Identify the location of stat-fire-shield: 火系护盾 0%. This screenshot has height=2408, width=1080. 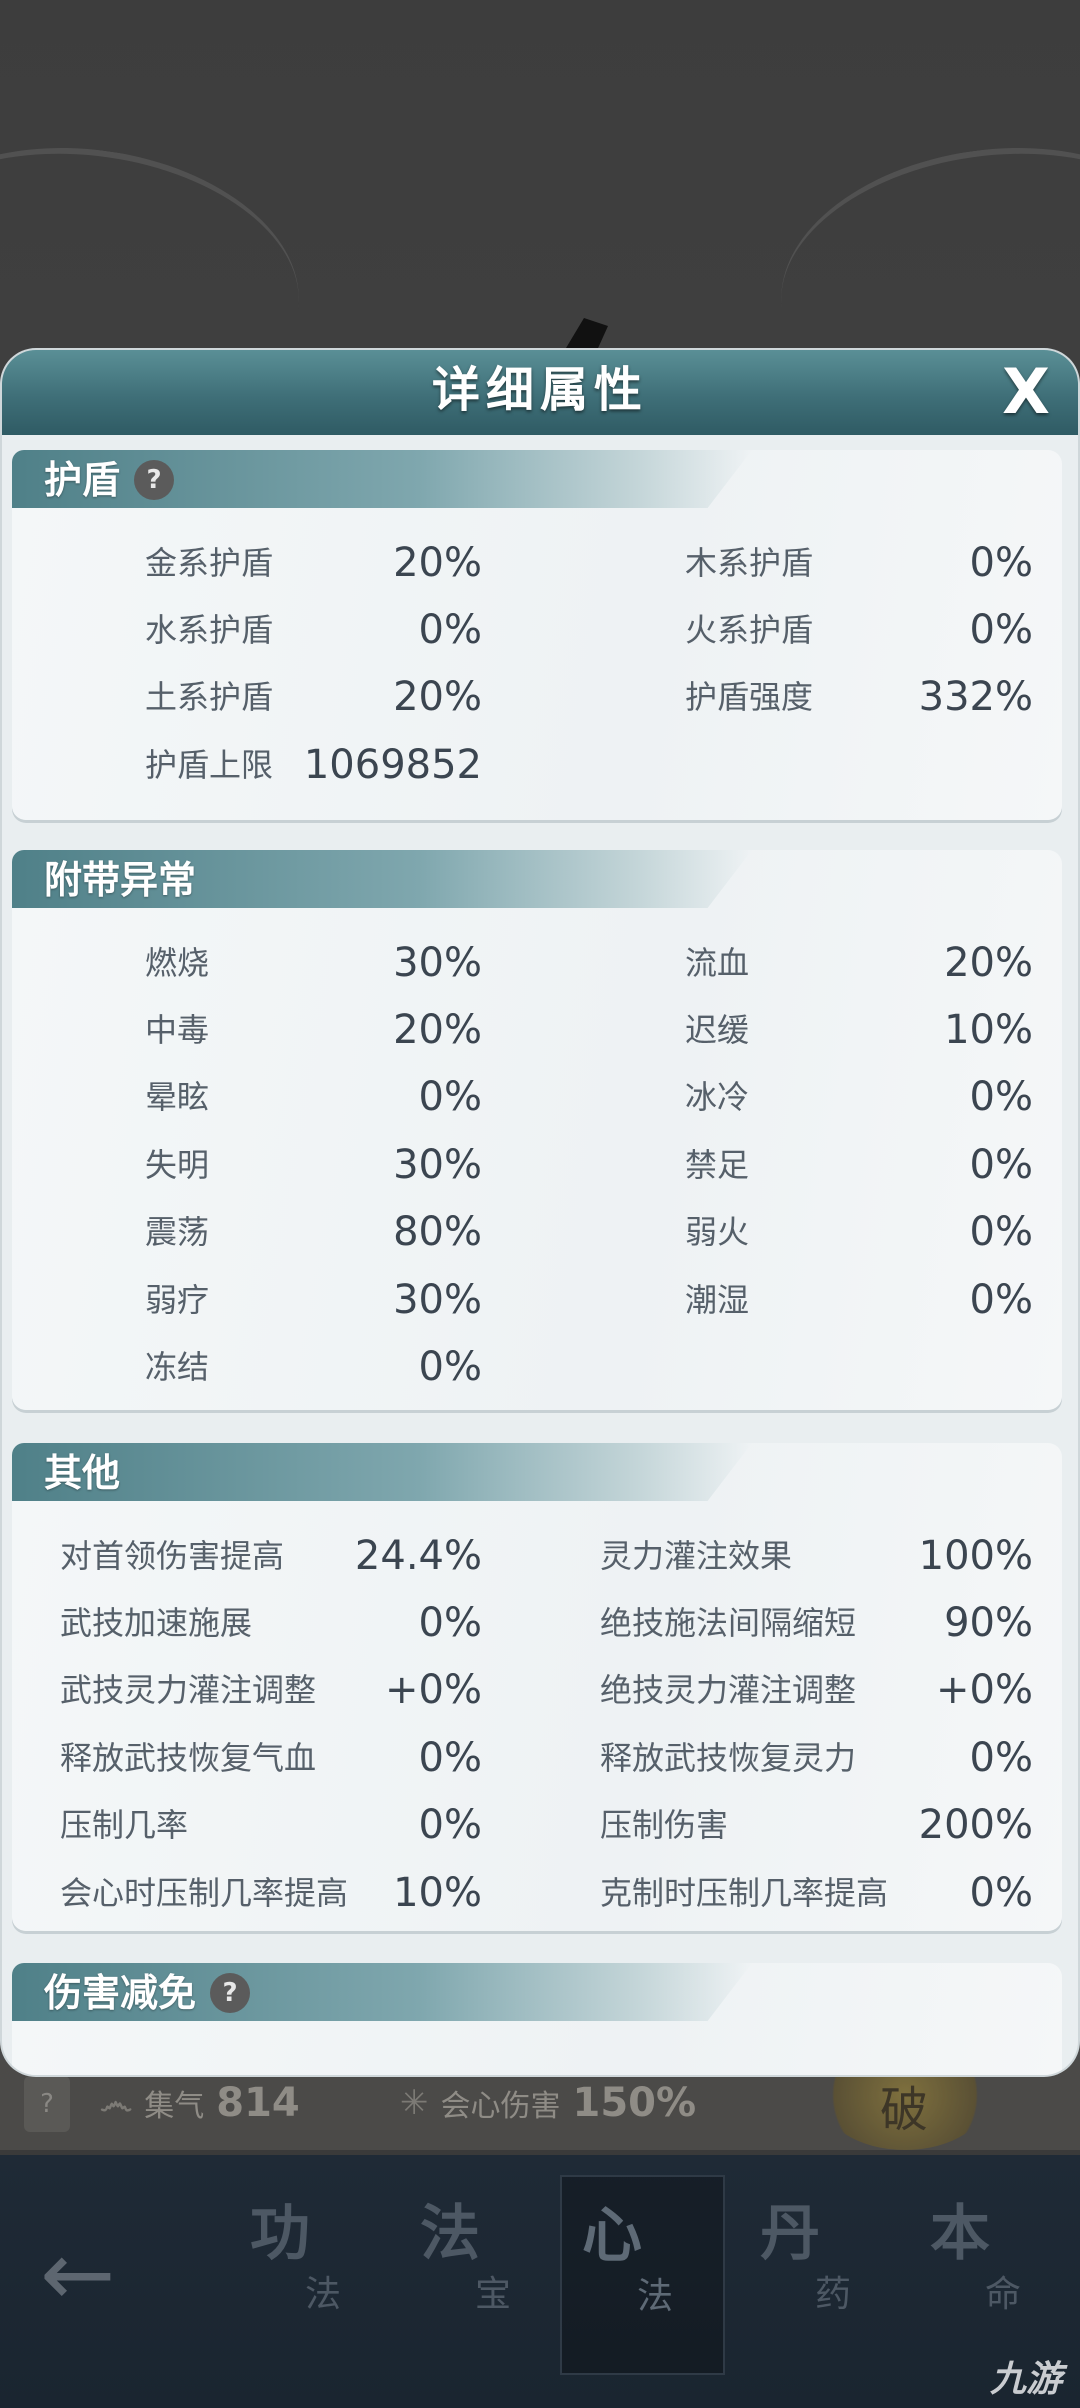
(859, 630).